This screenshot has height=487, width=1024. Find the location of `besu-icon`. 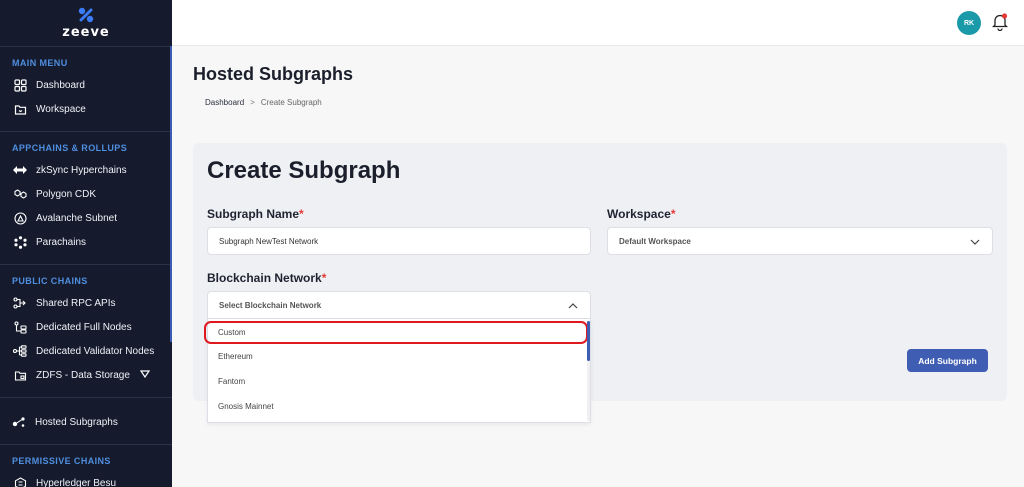

besu-icon is located at coordinates (20, 481).